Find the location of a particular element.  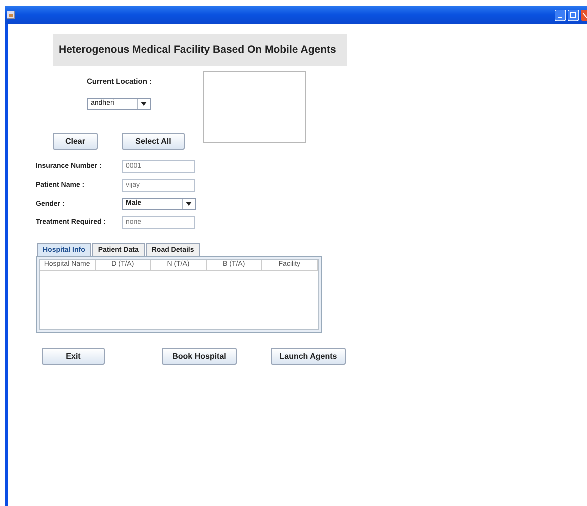

maximize-icon is located at coordinates (573, 15).